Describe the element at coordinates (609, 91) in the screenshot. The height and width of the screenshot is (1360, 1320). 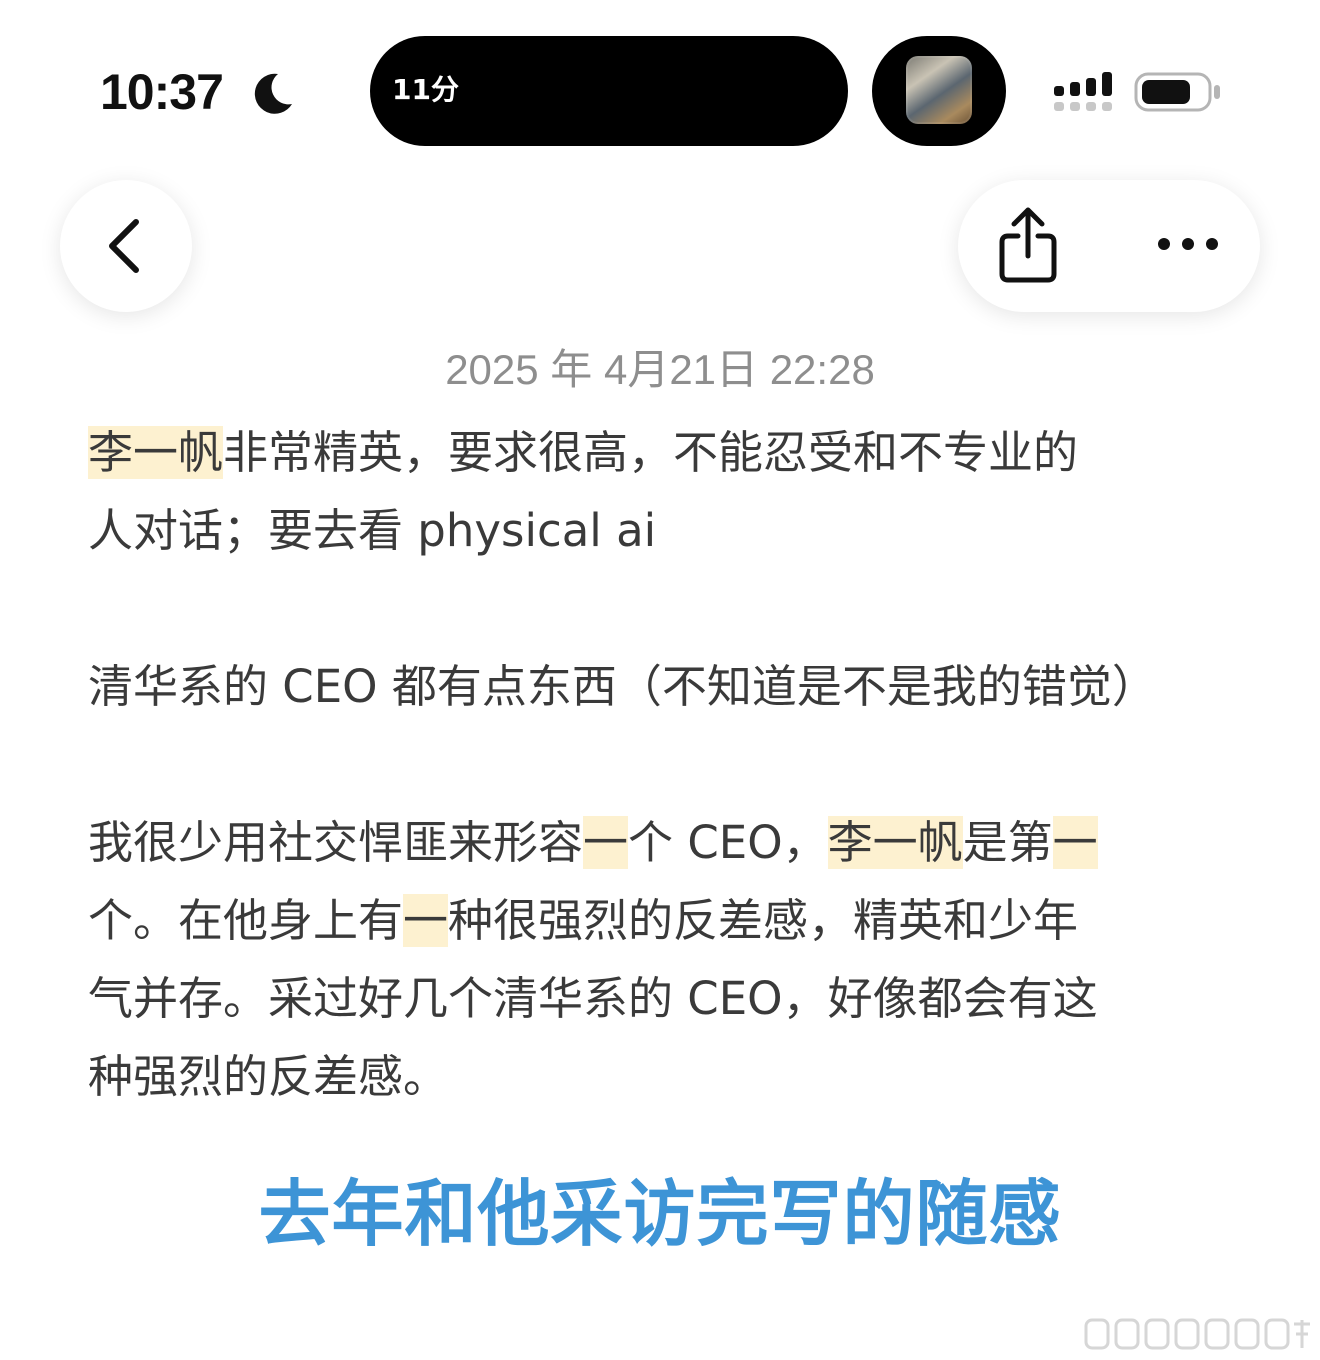
I see `dynamic-island: 11分` at that location.